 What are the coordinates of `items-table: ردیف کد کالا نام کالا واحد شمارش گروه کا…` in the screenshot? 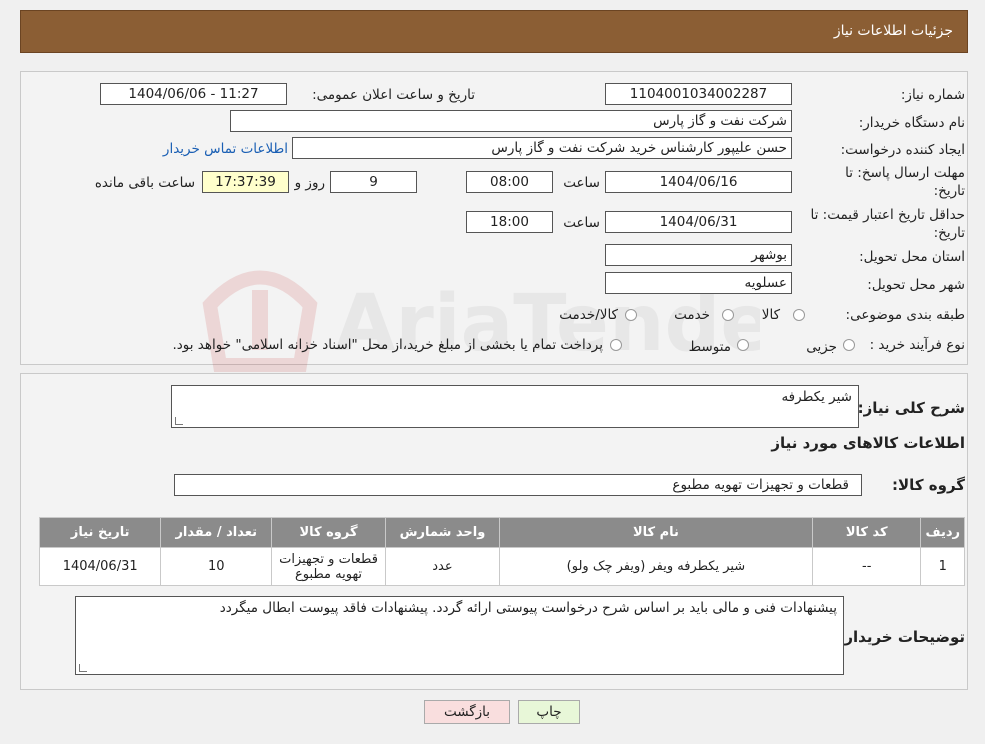 It's located at (501, 551).